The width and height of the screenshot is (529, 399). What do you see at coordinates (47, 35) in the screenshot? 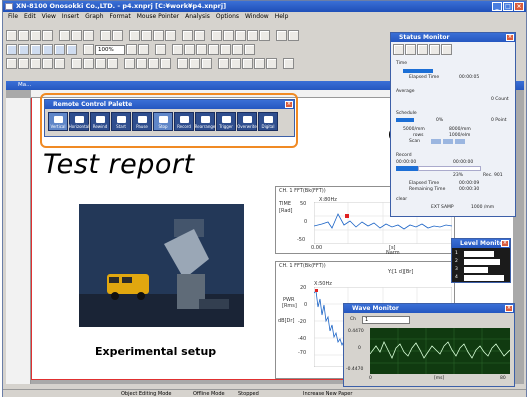
I see `save-as-icon` at bounding box center [47, 35].